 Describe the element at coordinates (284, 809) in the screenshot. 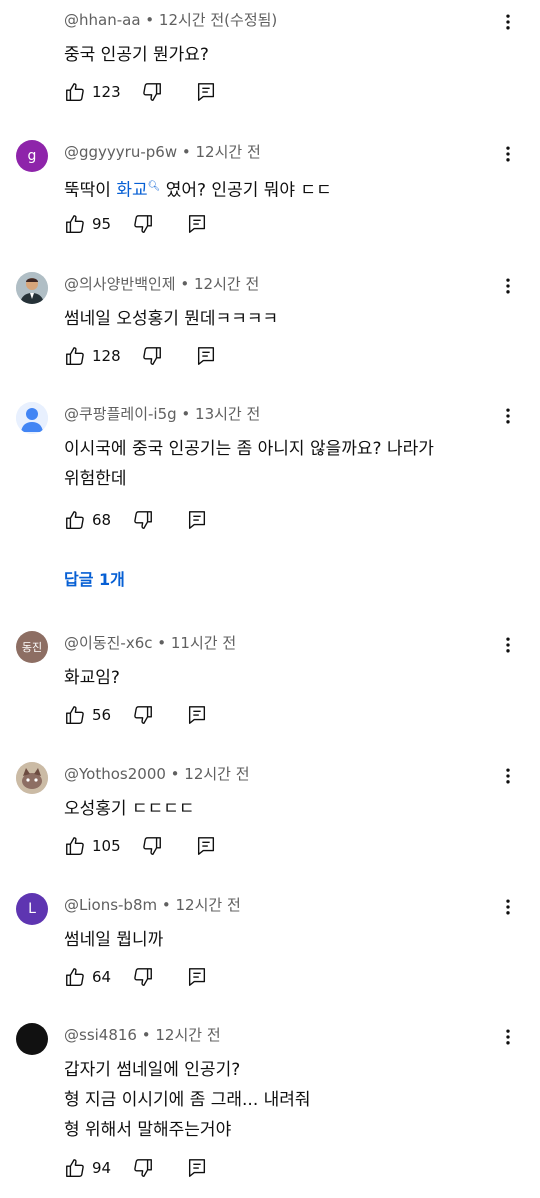

I see `comment-text: 오성홍기 ㄷㄷㄷㄷ` at that location.